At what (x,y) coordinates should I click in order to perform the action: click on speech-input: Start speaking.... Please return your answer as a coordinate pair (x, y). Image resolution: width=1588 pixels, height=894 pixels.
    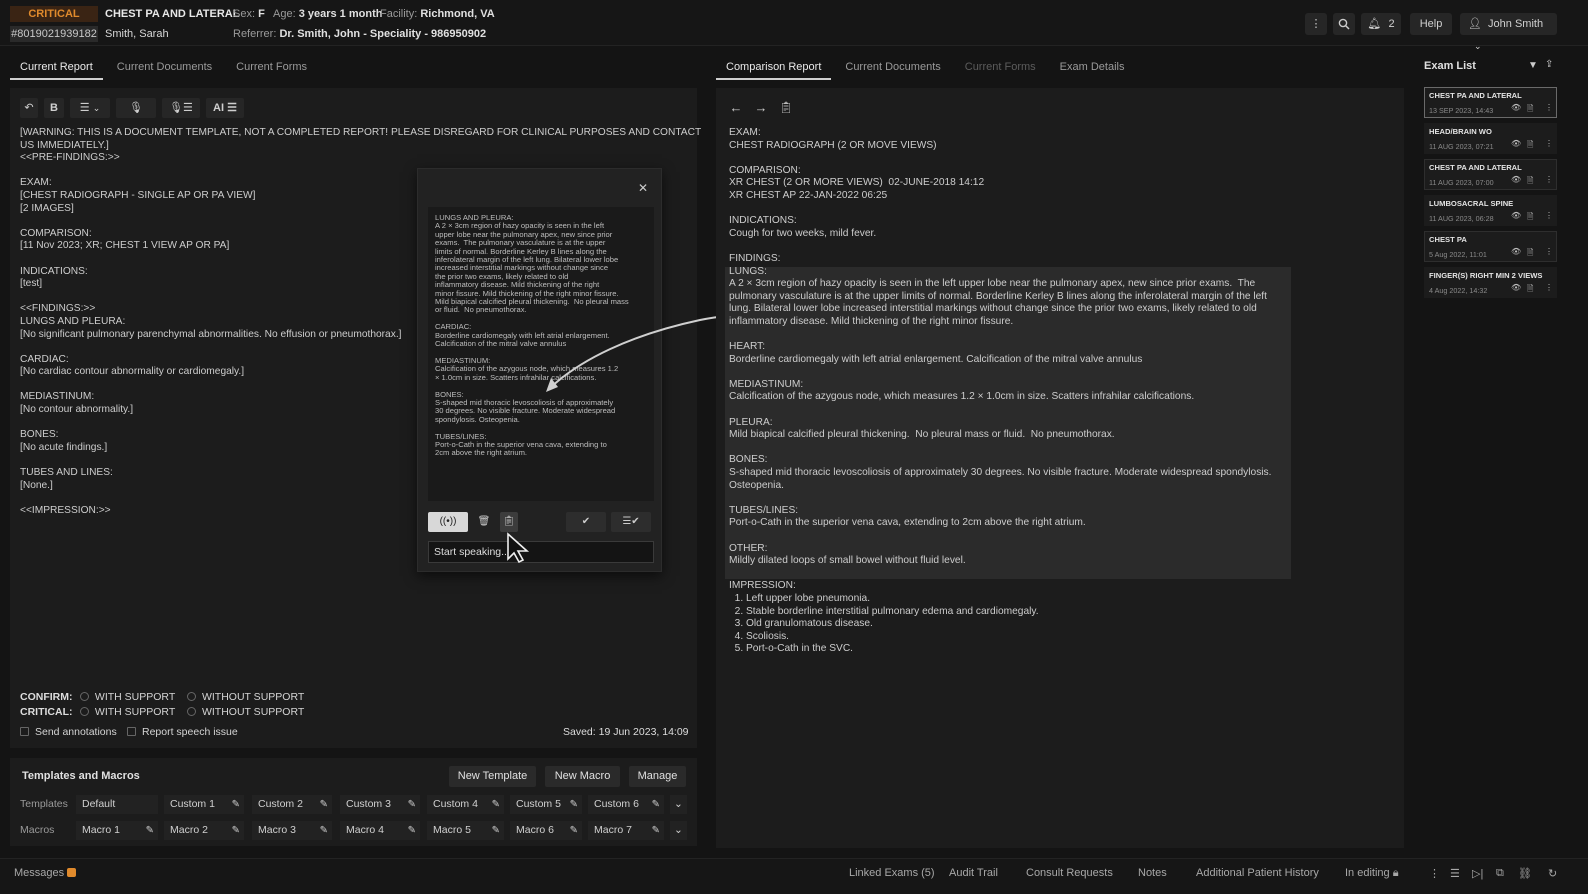
    Looking at the image, I should click on (541, 552).